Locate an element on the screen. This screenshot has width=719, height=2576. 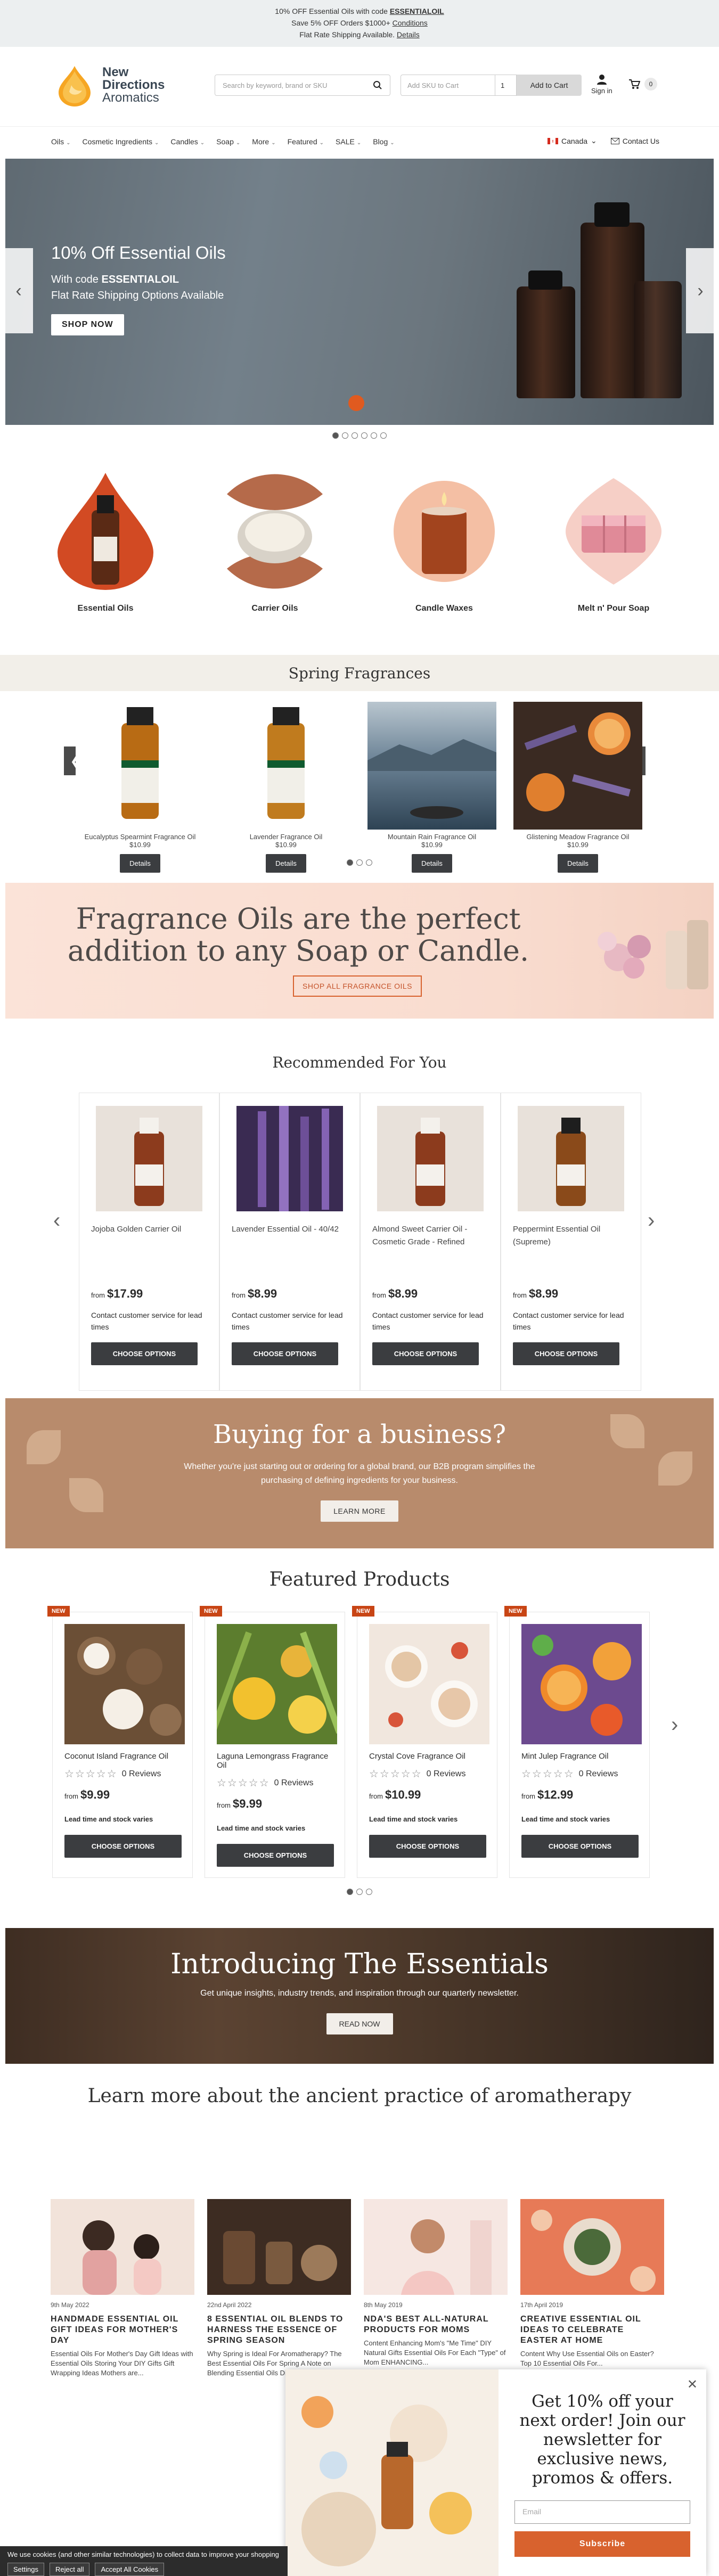
country-selector: Canada ⌄ is located at coordinates (572, 140).